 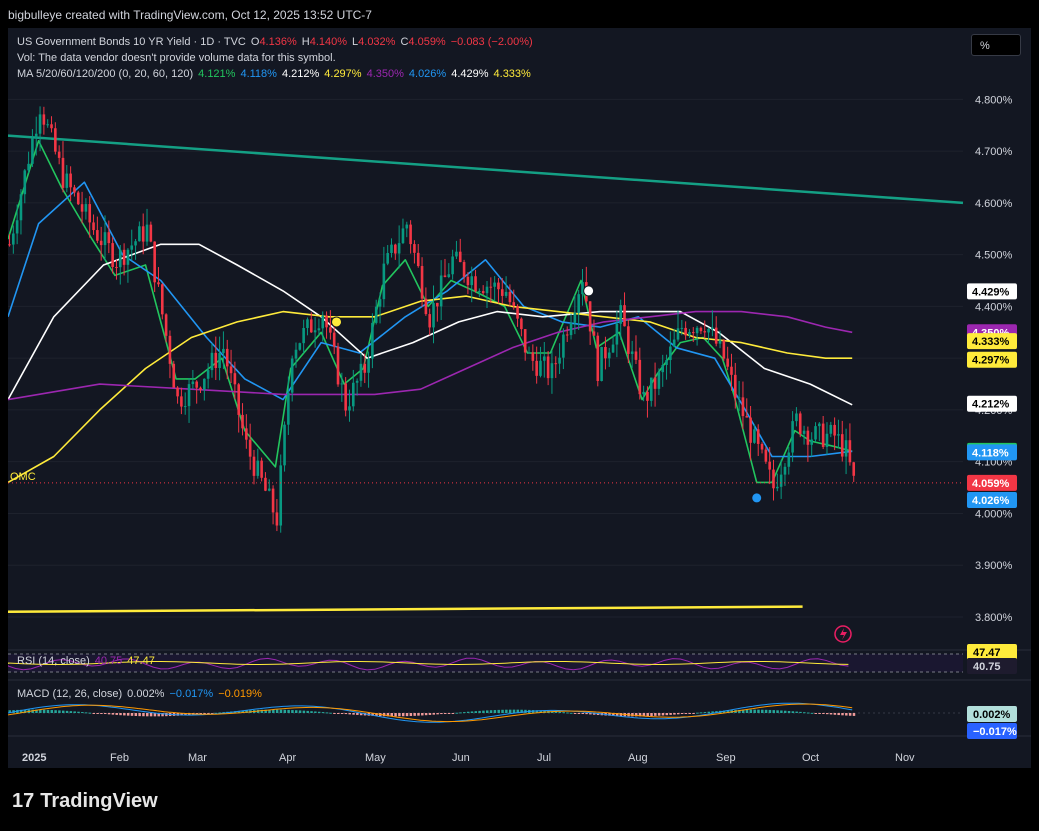 I want to click on tradingview-logo: 17 TradingView, so click(x=85, y=801).